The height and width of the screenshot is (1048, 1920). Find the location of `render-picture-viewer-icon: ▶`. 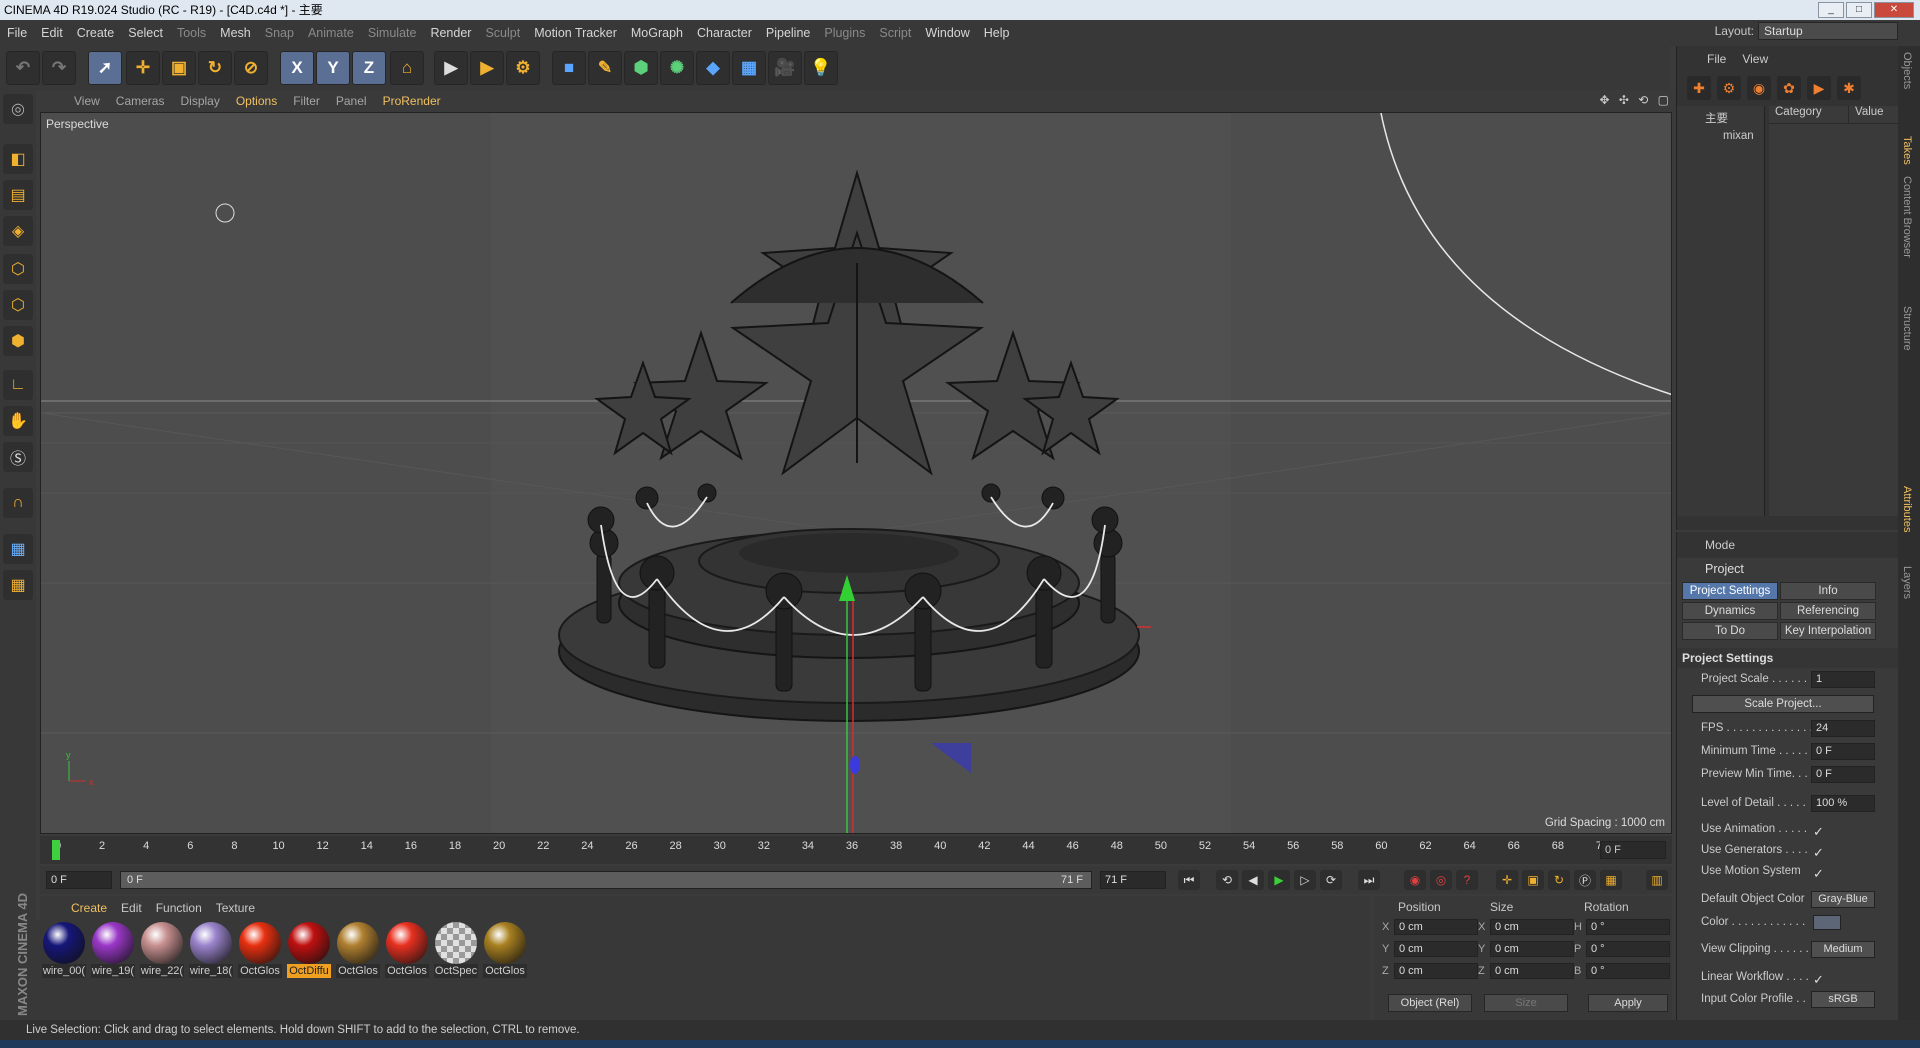

render-picture-viewer-icon: ▶ is located at coordinates (487, 68).